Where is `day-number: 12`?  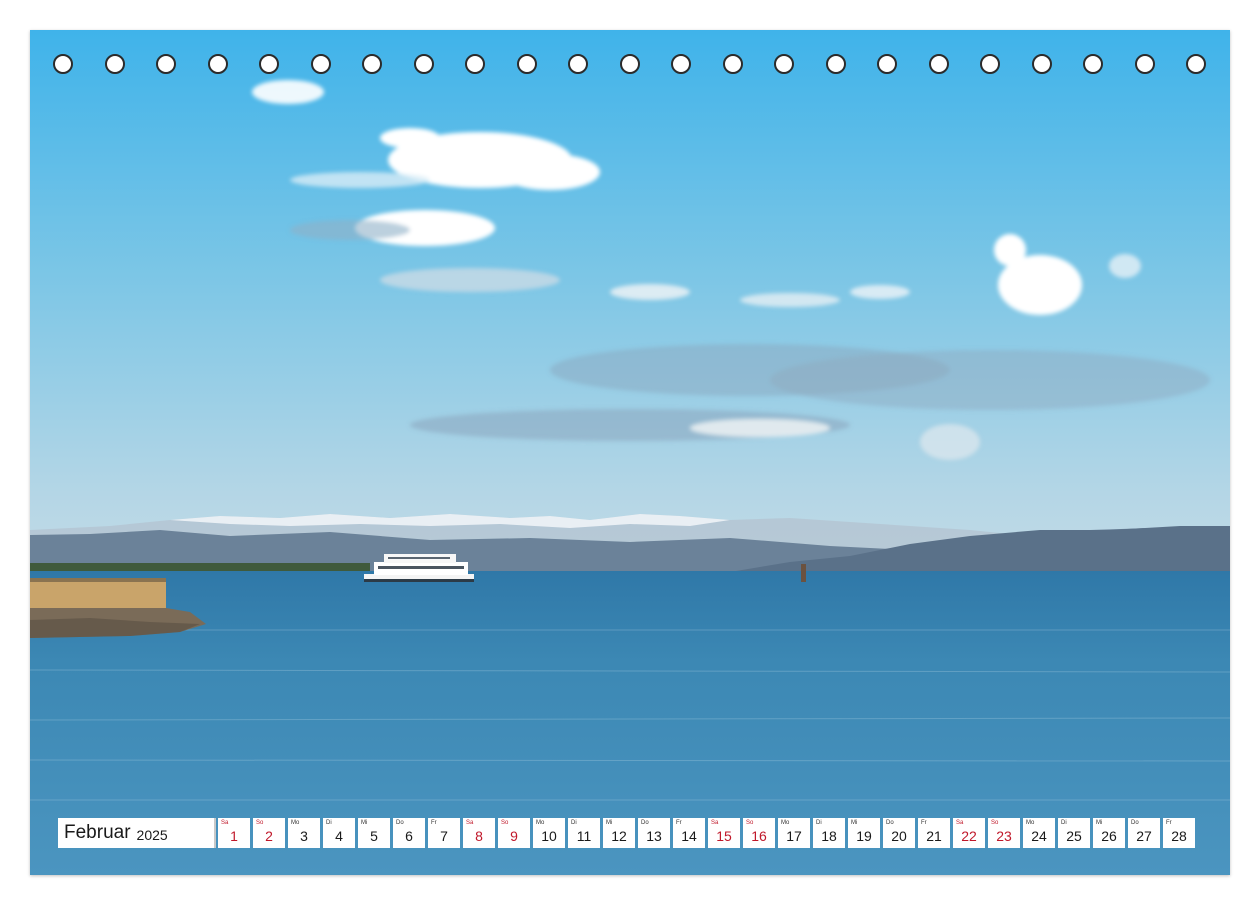 day-number: 12 is located at coordinates (619, 836).